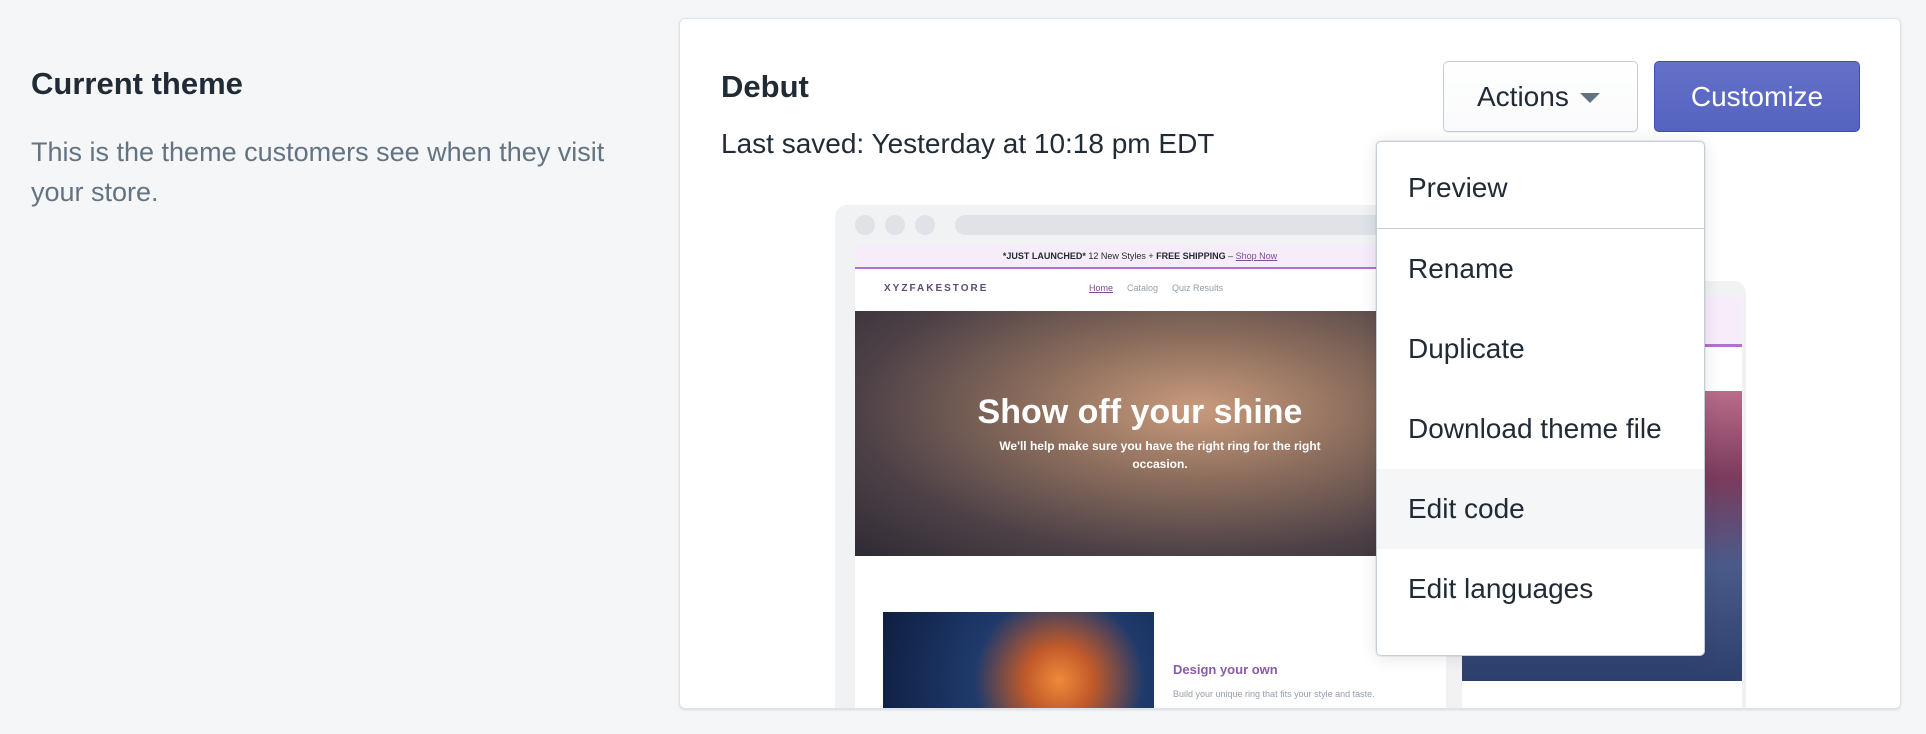  Describe the element at coordinates (1143, 288) in the screenshot. I see `store-nav-item: Catalog` at that location.